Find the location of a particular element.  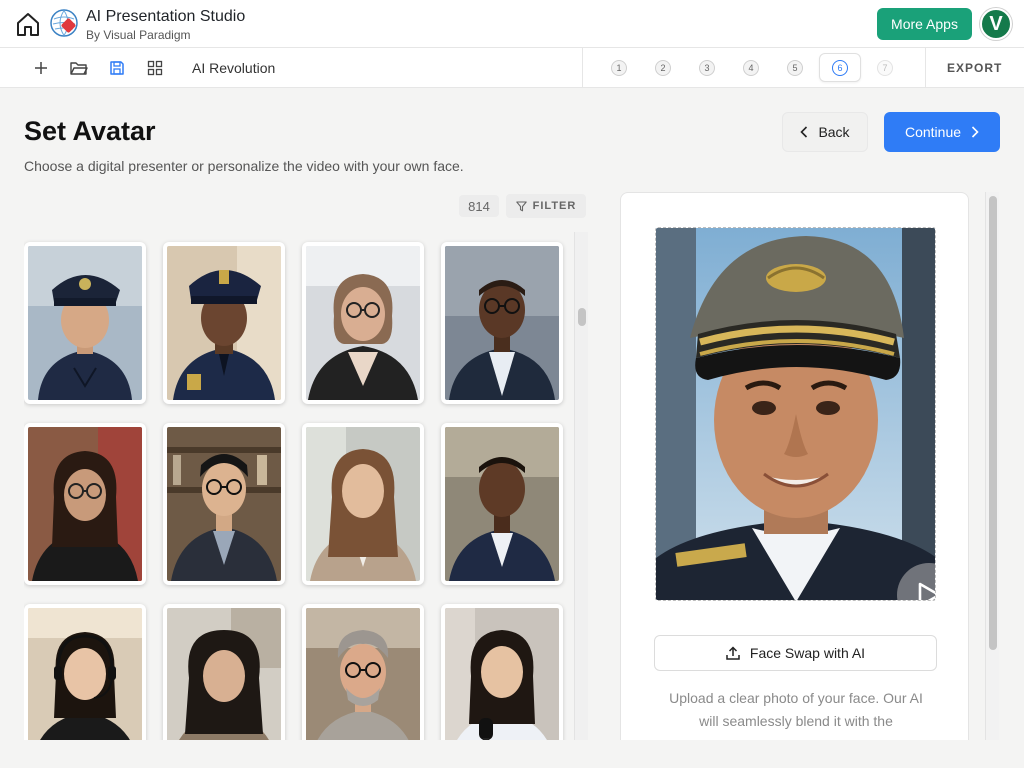

continue-label: Continue is located at coordinates (933, 132).